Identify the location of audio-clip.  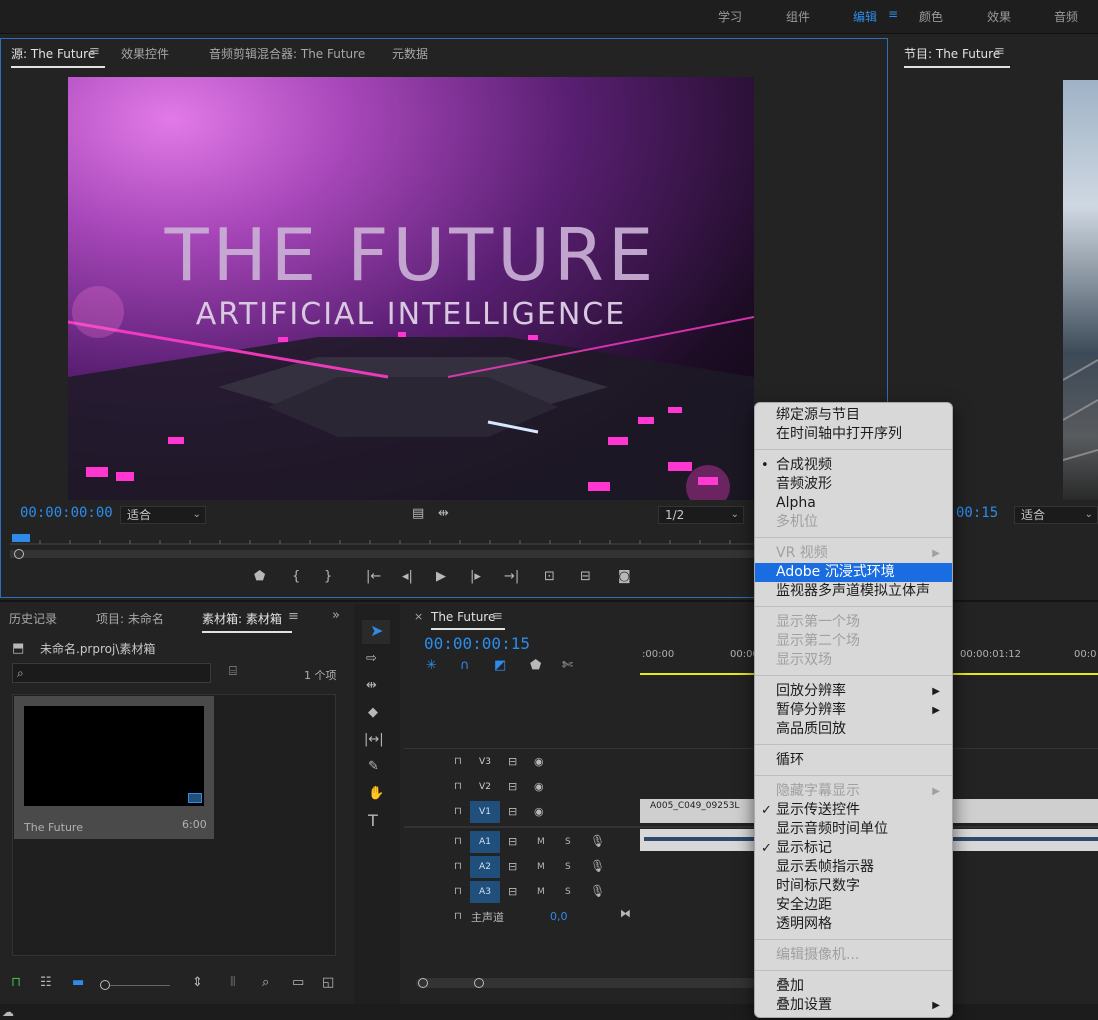
(698, 840).